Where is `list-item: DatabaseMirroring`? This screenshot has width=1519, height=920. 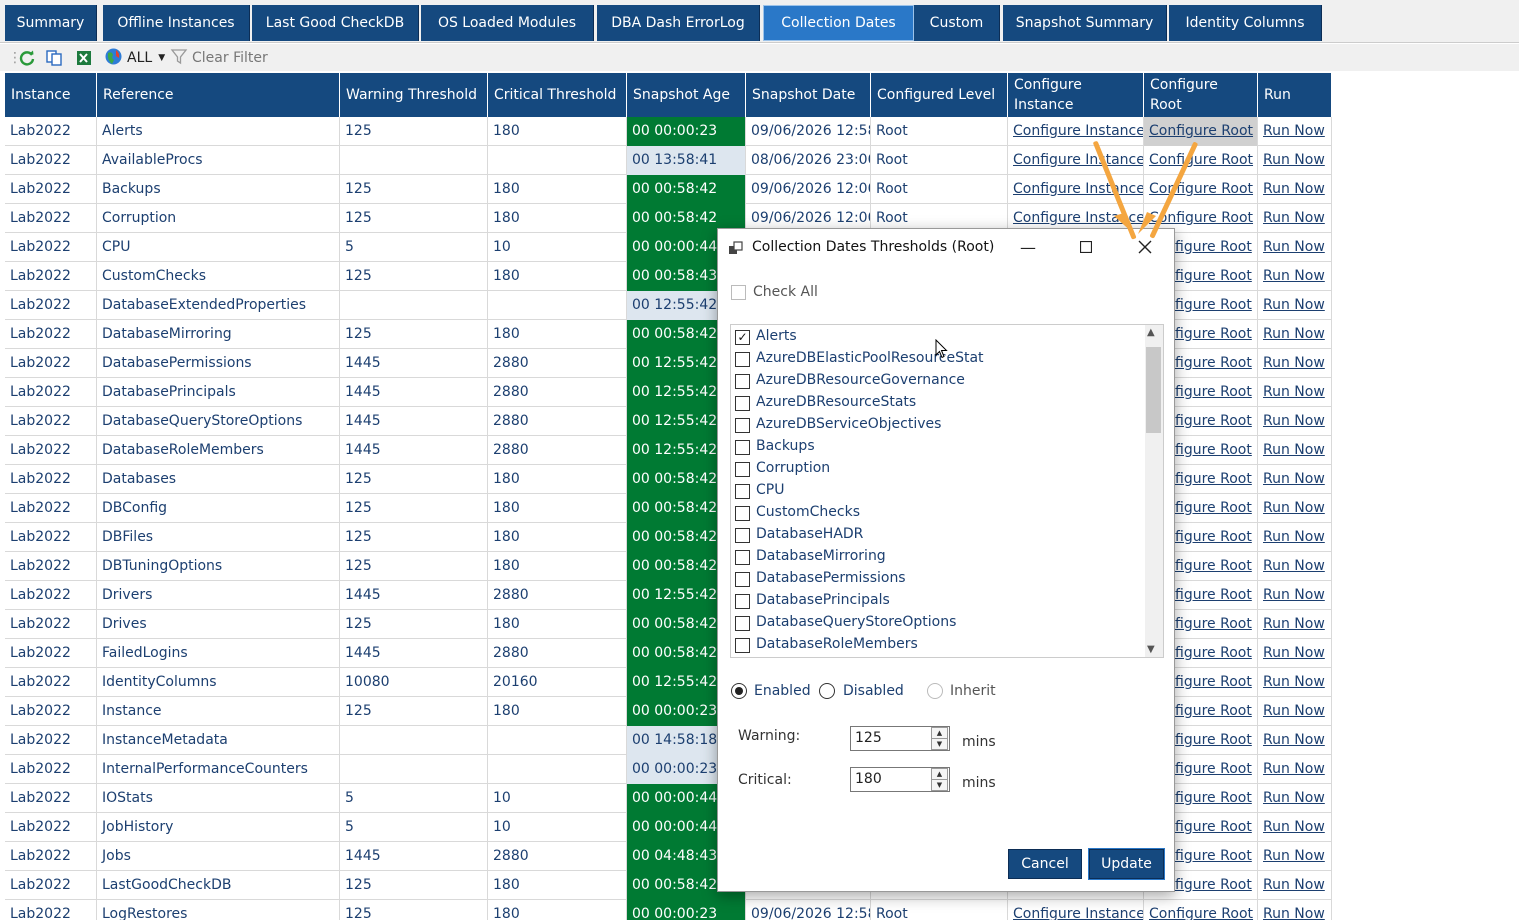 list-item: DatabaseMirroring is located at coordinates (938, 558).